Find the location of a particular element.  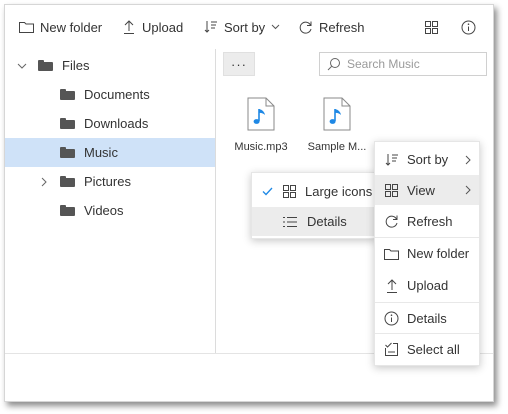

refresh-button: Refresh is located at coordinates (331, 27).